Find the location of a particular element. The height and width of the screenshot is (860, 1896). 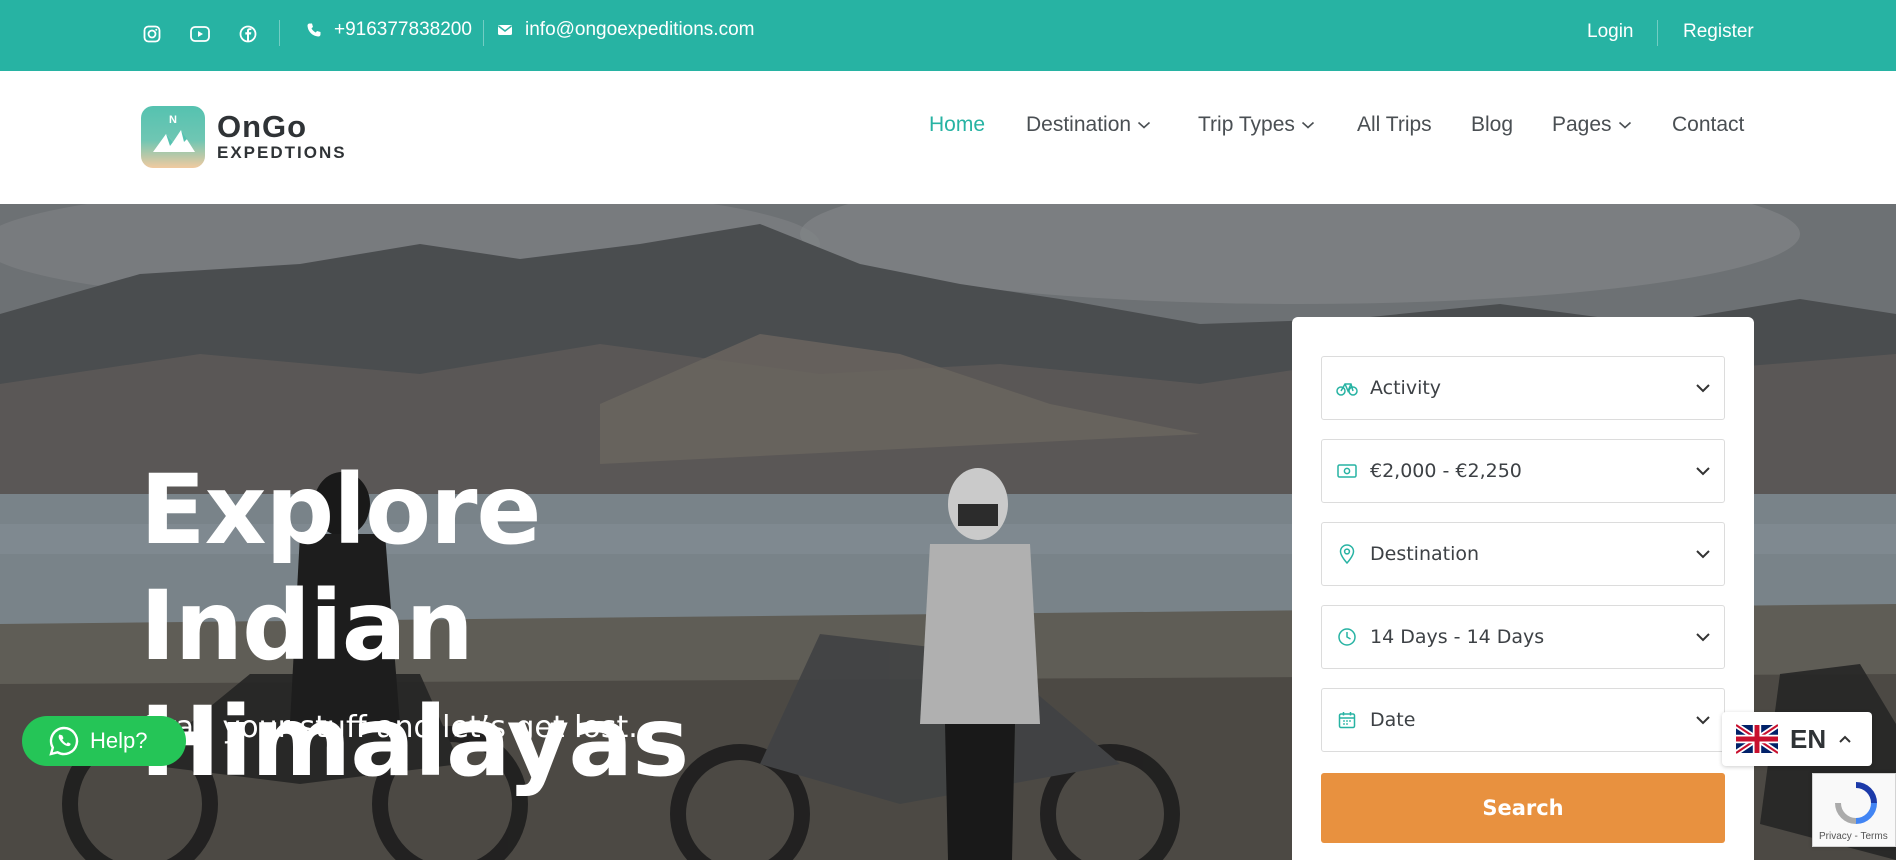

instagram-icon is located at coordinates (152, 34).